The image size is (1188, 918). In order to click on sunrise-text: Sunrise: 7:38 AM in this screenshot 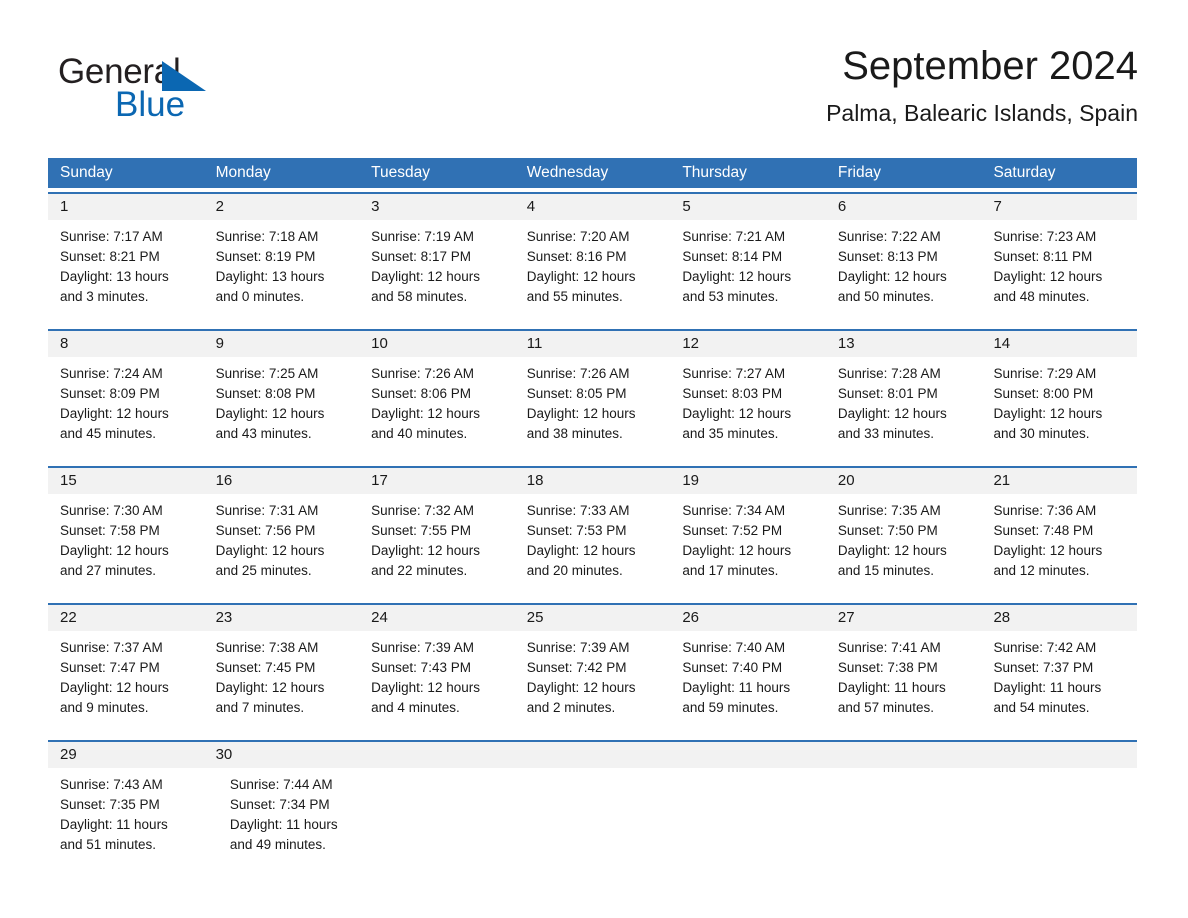, I will do `click(267, 647)`.